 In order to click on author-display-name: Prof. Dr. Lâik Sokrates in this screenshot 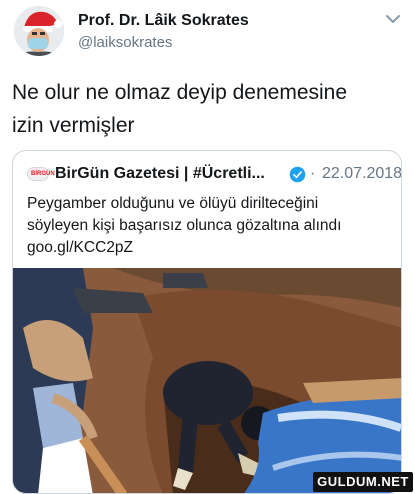, I will do `click(163, 21)`.